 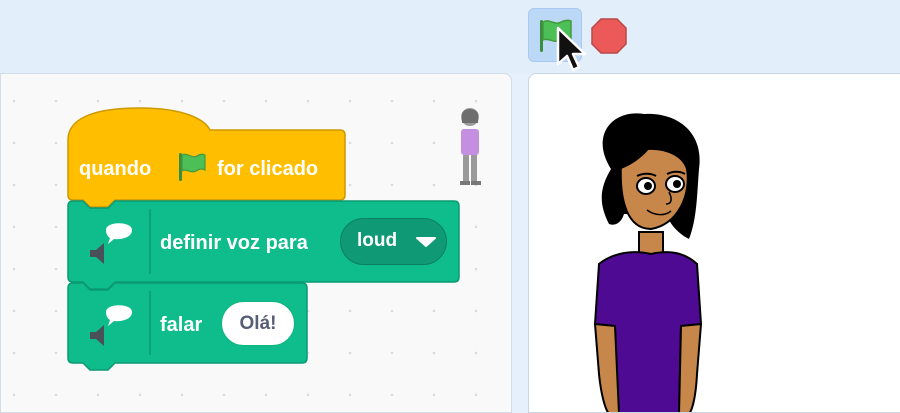 What do you see at coordinates (268, 169) in the screenshot?
I see `hat-label-clicked: for clicado` at bounding box center [268, 169].